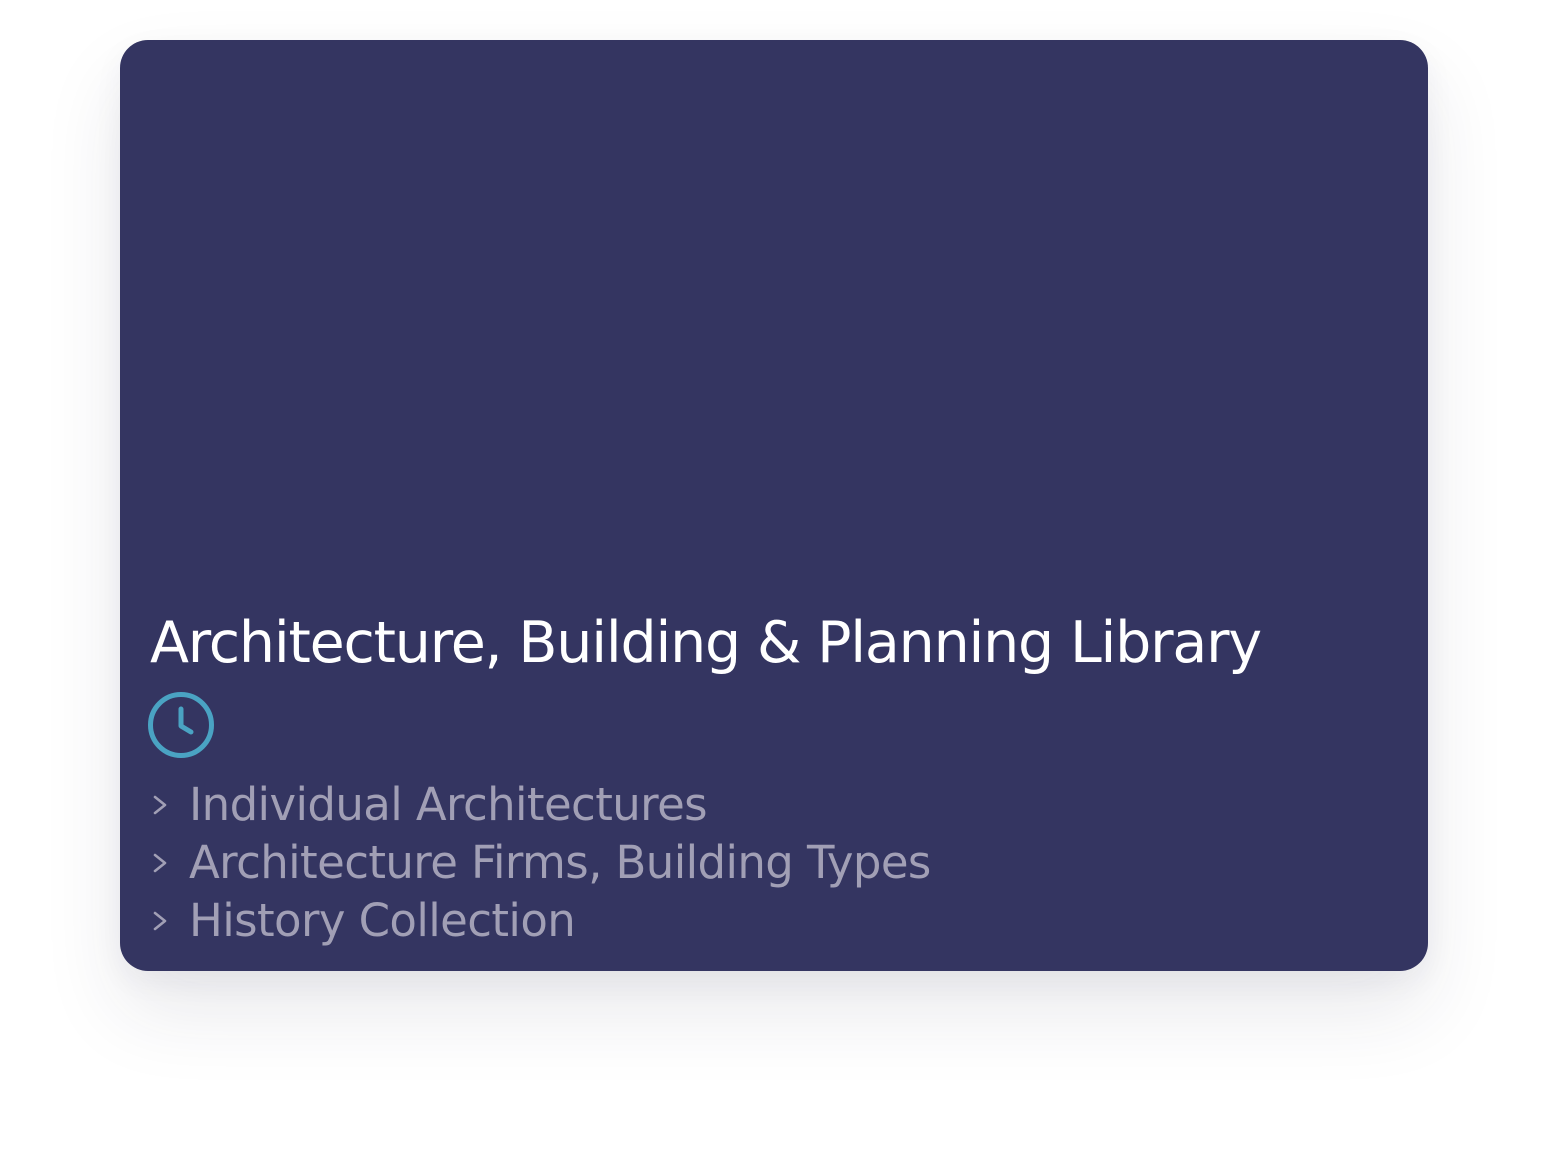 Image resolution: width=1548 pixels, height=1172 pixels. I want to click on clock-icon, so click(181, 725).